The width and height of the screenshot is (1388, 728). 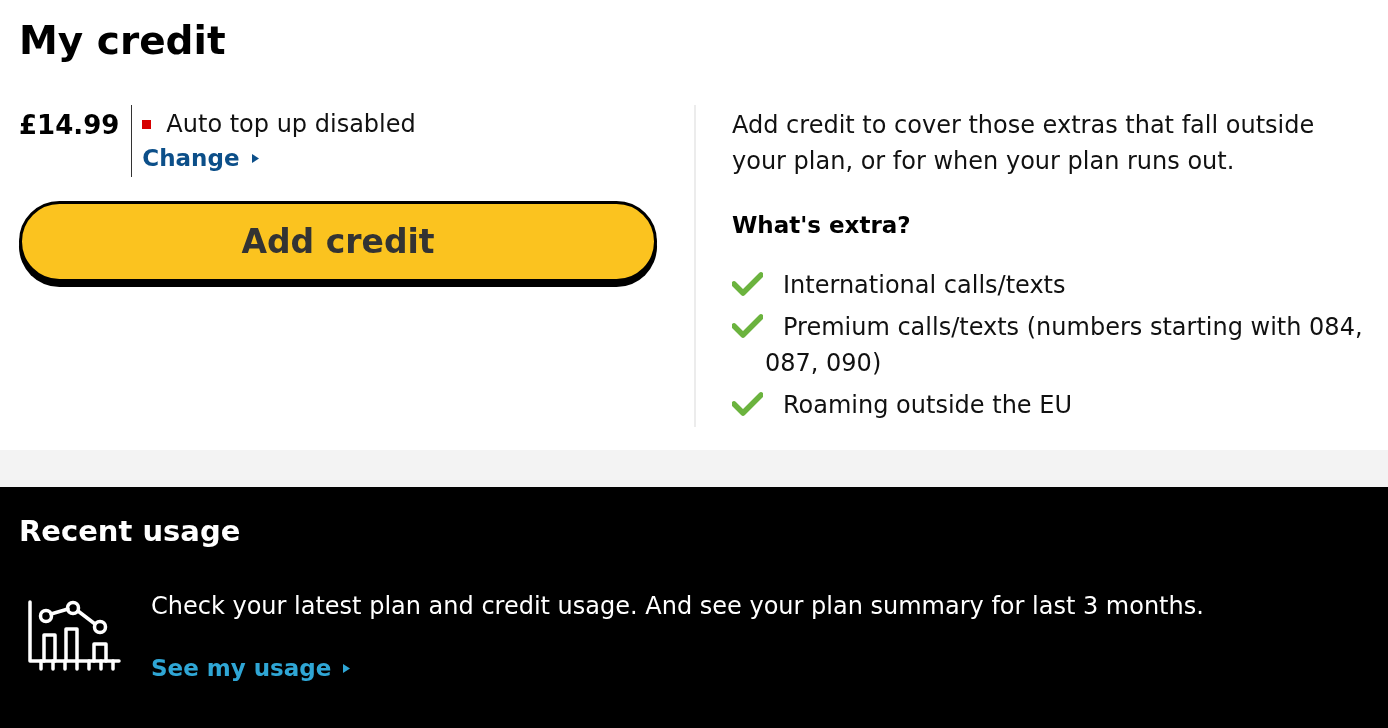 I want to click on extra-item-text: Premium calls/texts (numbers starting with 084, 087, 090), so click(x=1064, y=345).